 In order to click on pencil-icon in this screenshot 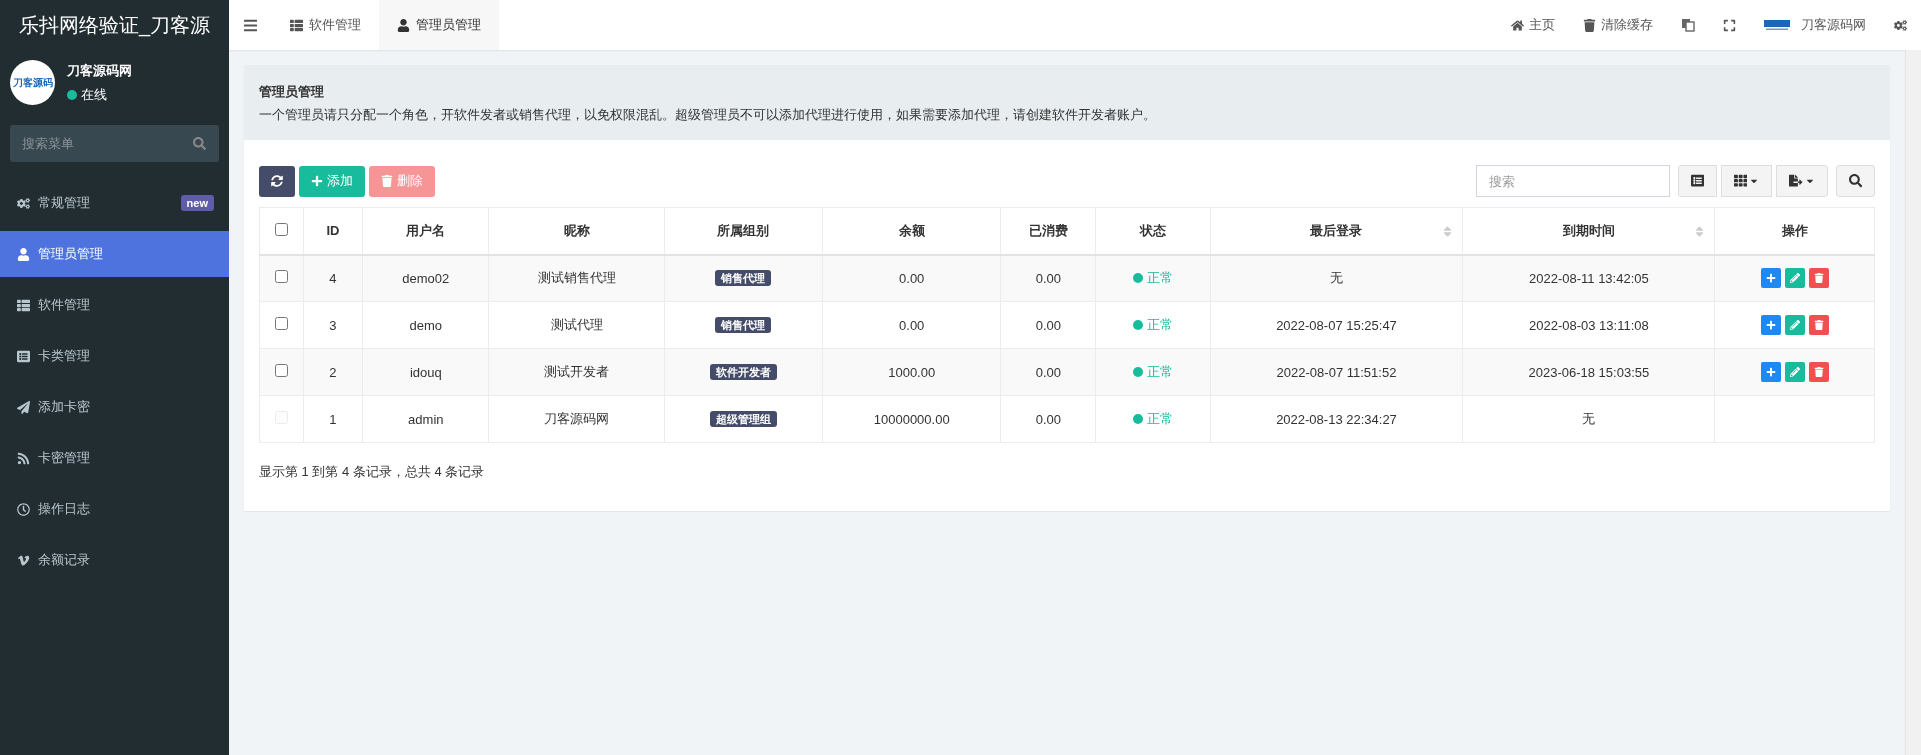, I will do `click(1794, 278)`.